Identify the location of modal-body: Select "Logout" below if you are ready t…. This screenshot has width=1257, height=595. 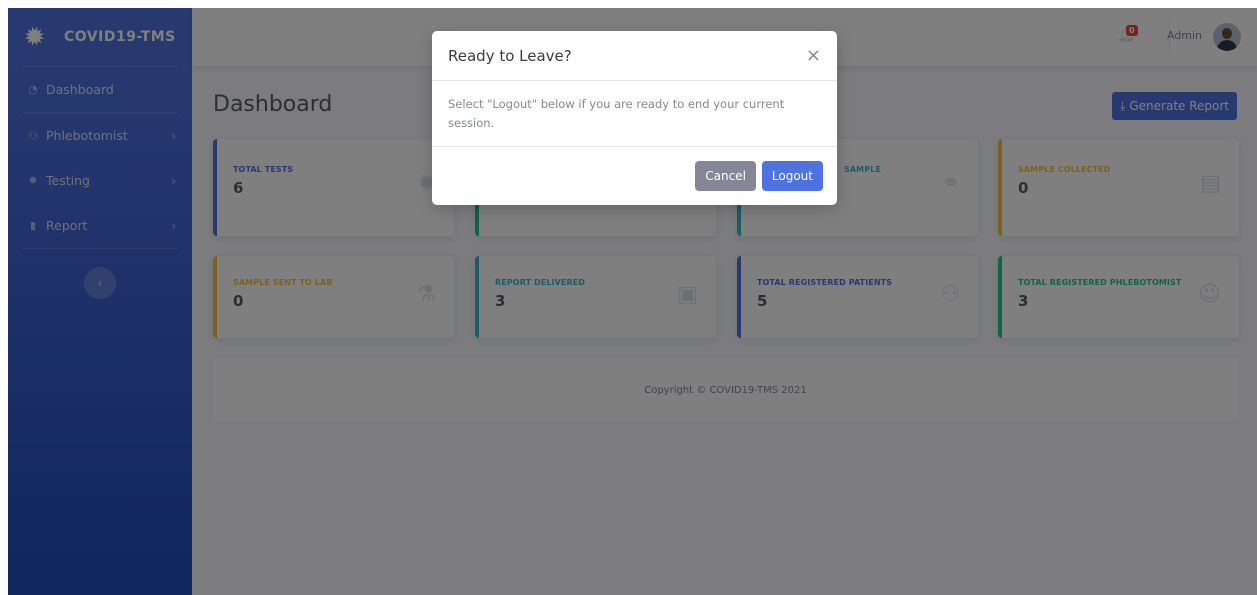
(634, 114).